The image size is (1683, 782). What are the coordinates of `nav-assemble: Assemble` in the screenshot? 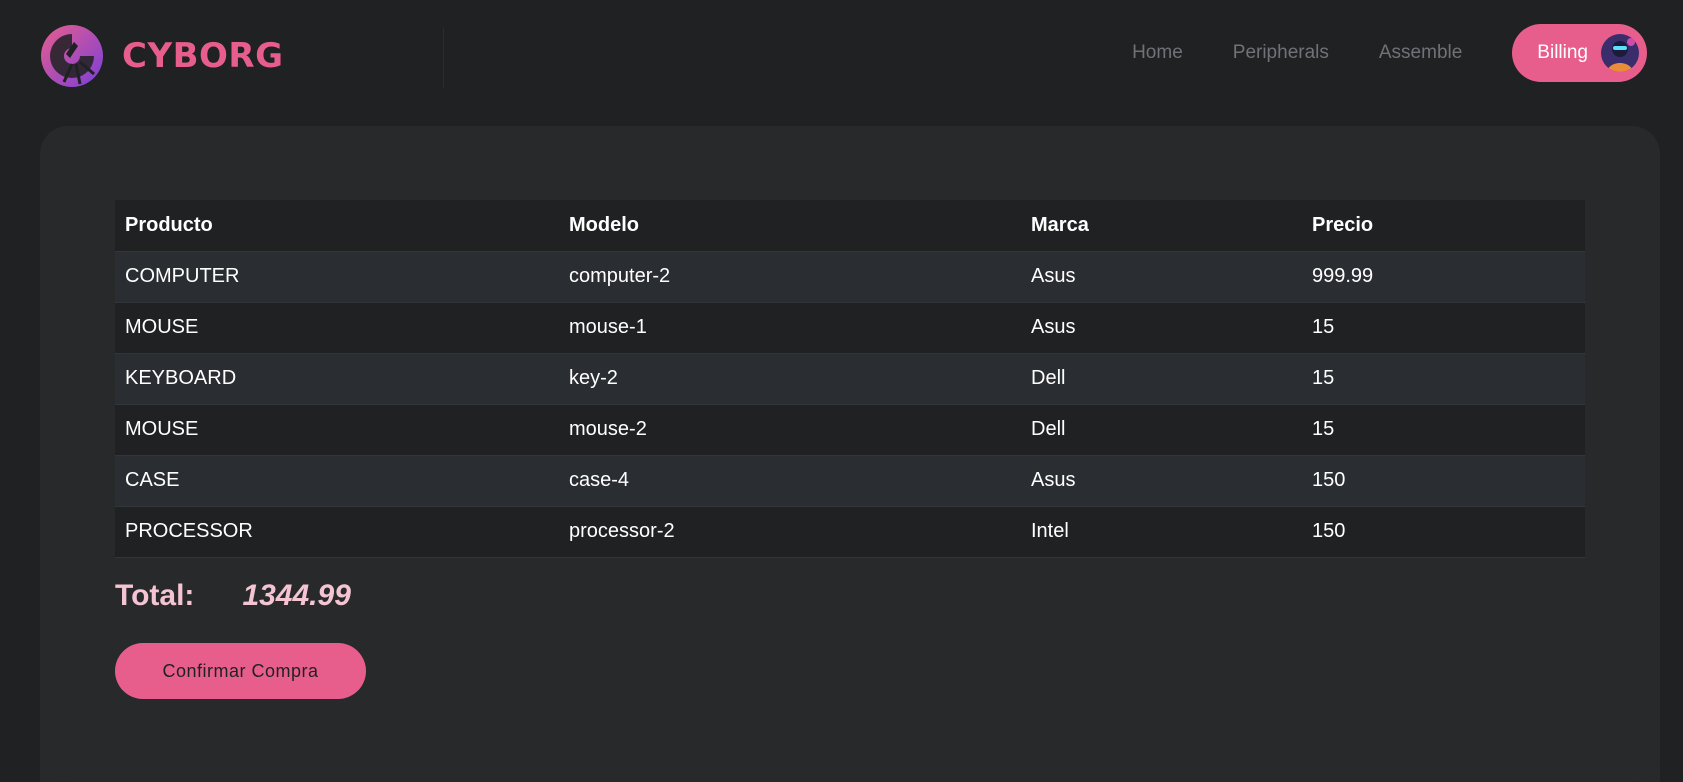 It's located at (1420, 53).